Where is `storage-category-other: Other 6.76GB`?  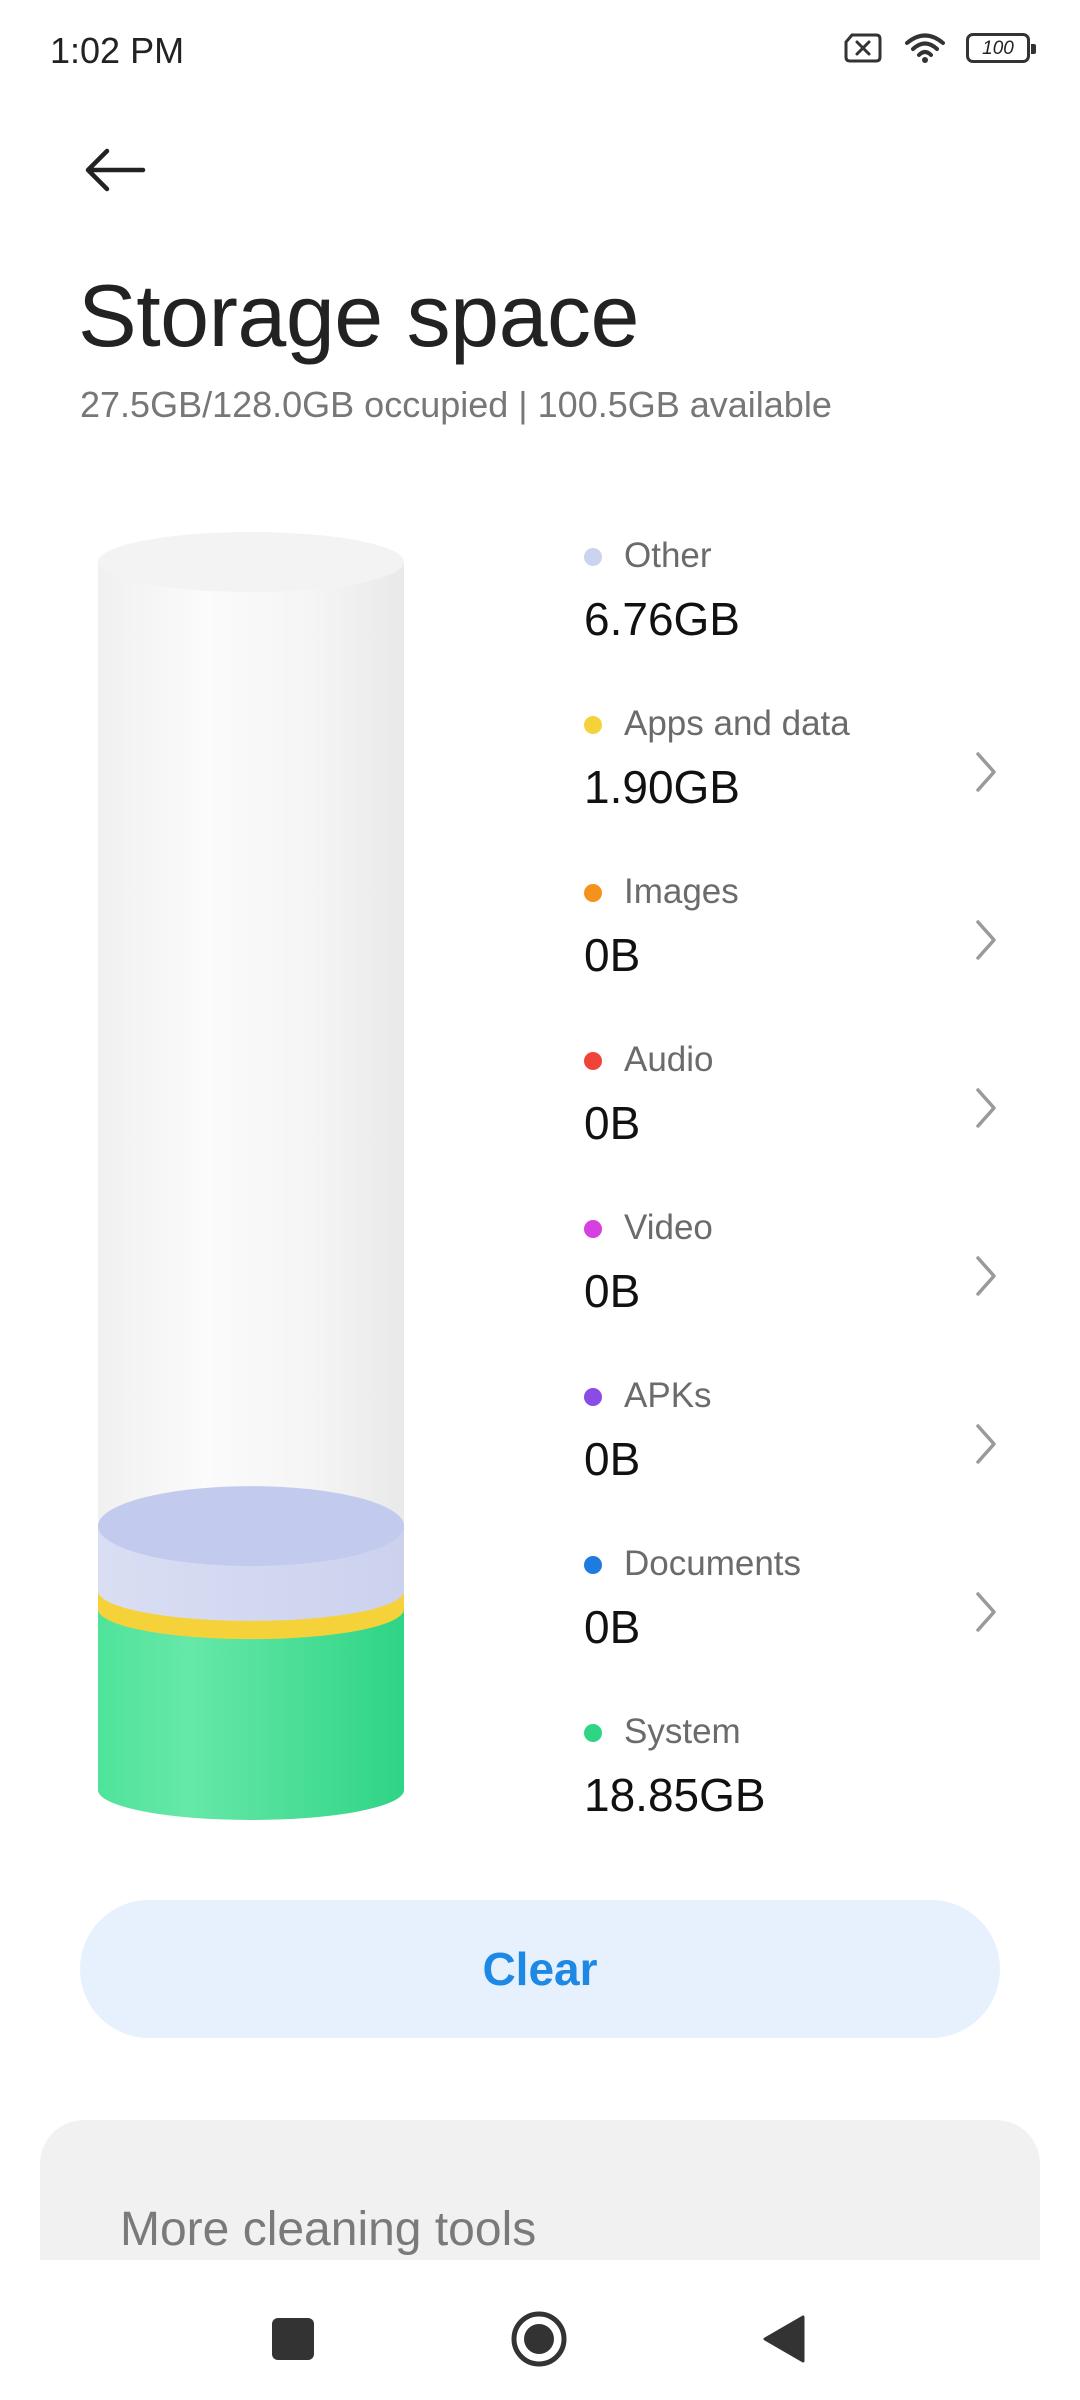
storage-category-other: Other 6.76GB is located at coordinates (796, 602).